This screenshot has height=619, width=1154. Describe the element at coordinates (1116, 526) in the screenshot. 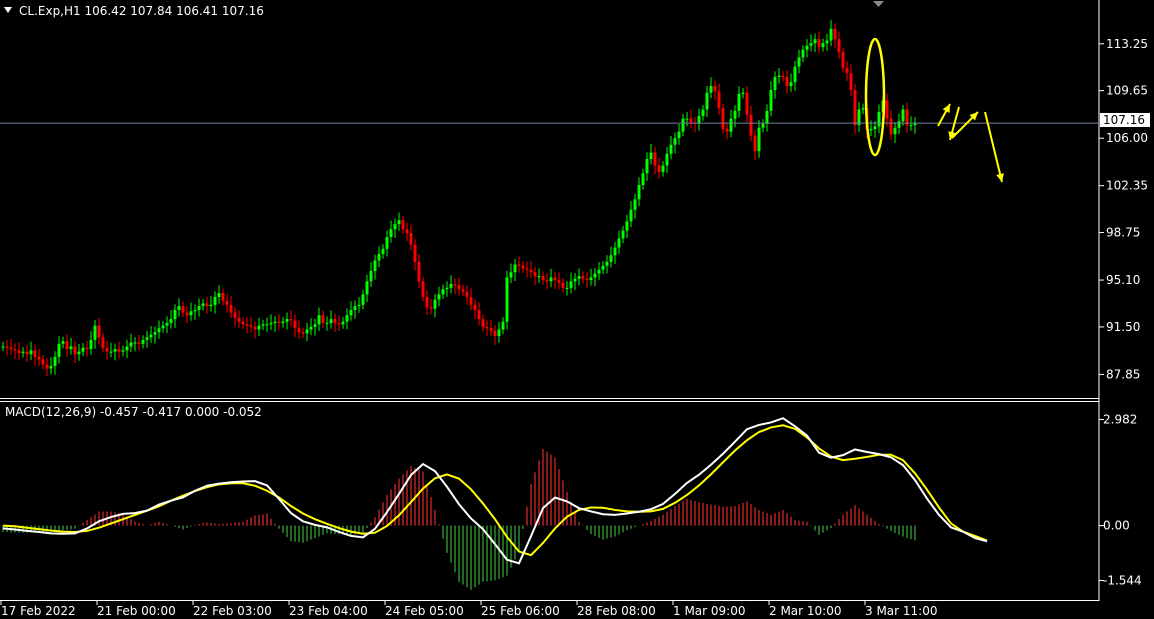

I see `macd-tick-label: 0.00` at that location.